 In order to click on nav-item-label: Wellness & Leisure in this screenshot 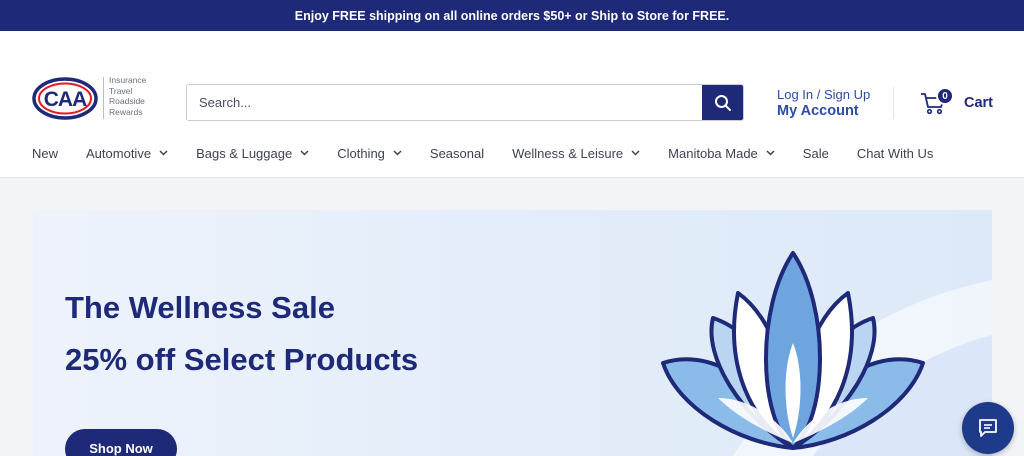, I will do `click(568, 153)`.